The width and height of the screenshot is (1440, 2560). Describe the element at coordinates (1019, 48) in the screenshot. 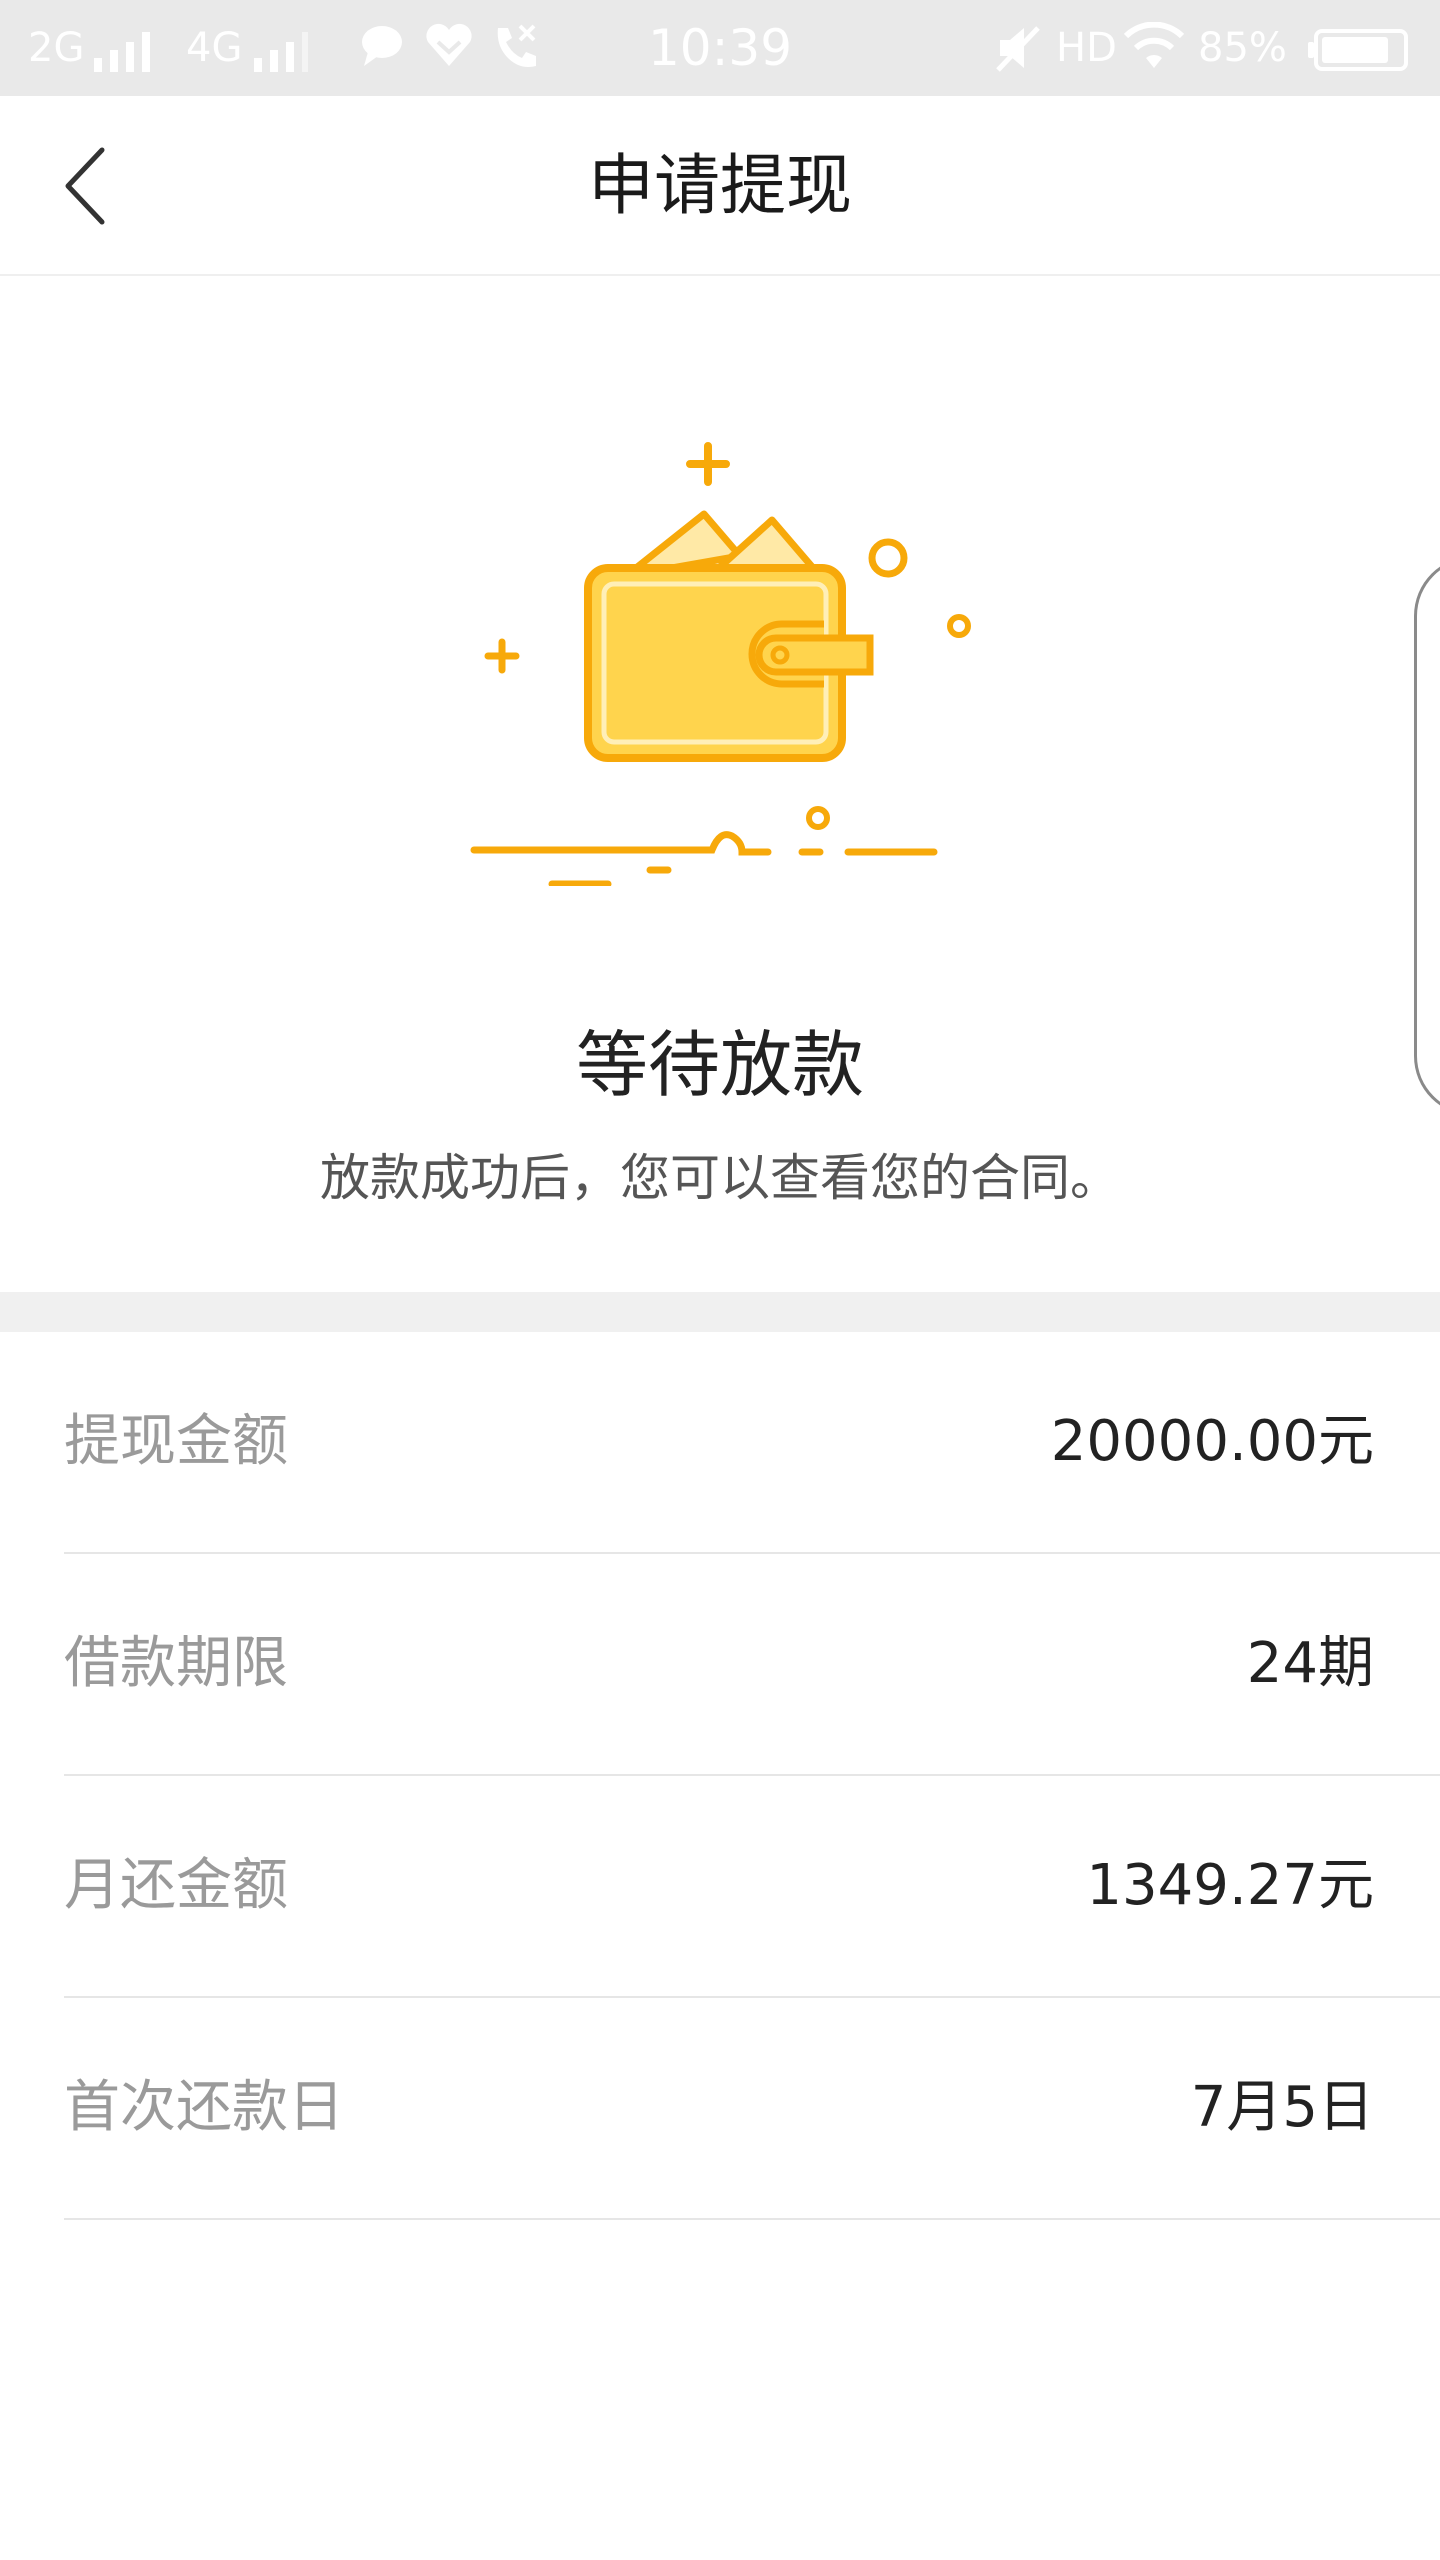

I see `mute-icon` at that location.